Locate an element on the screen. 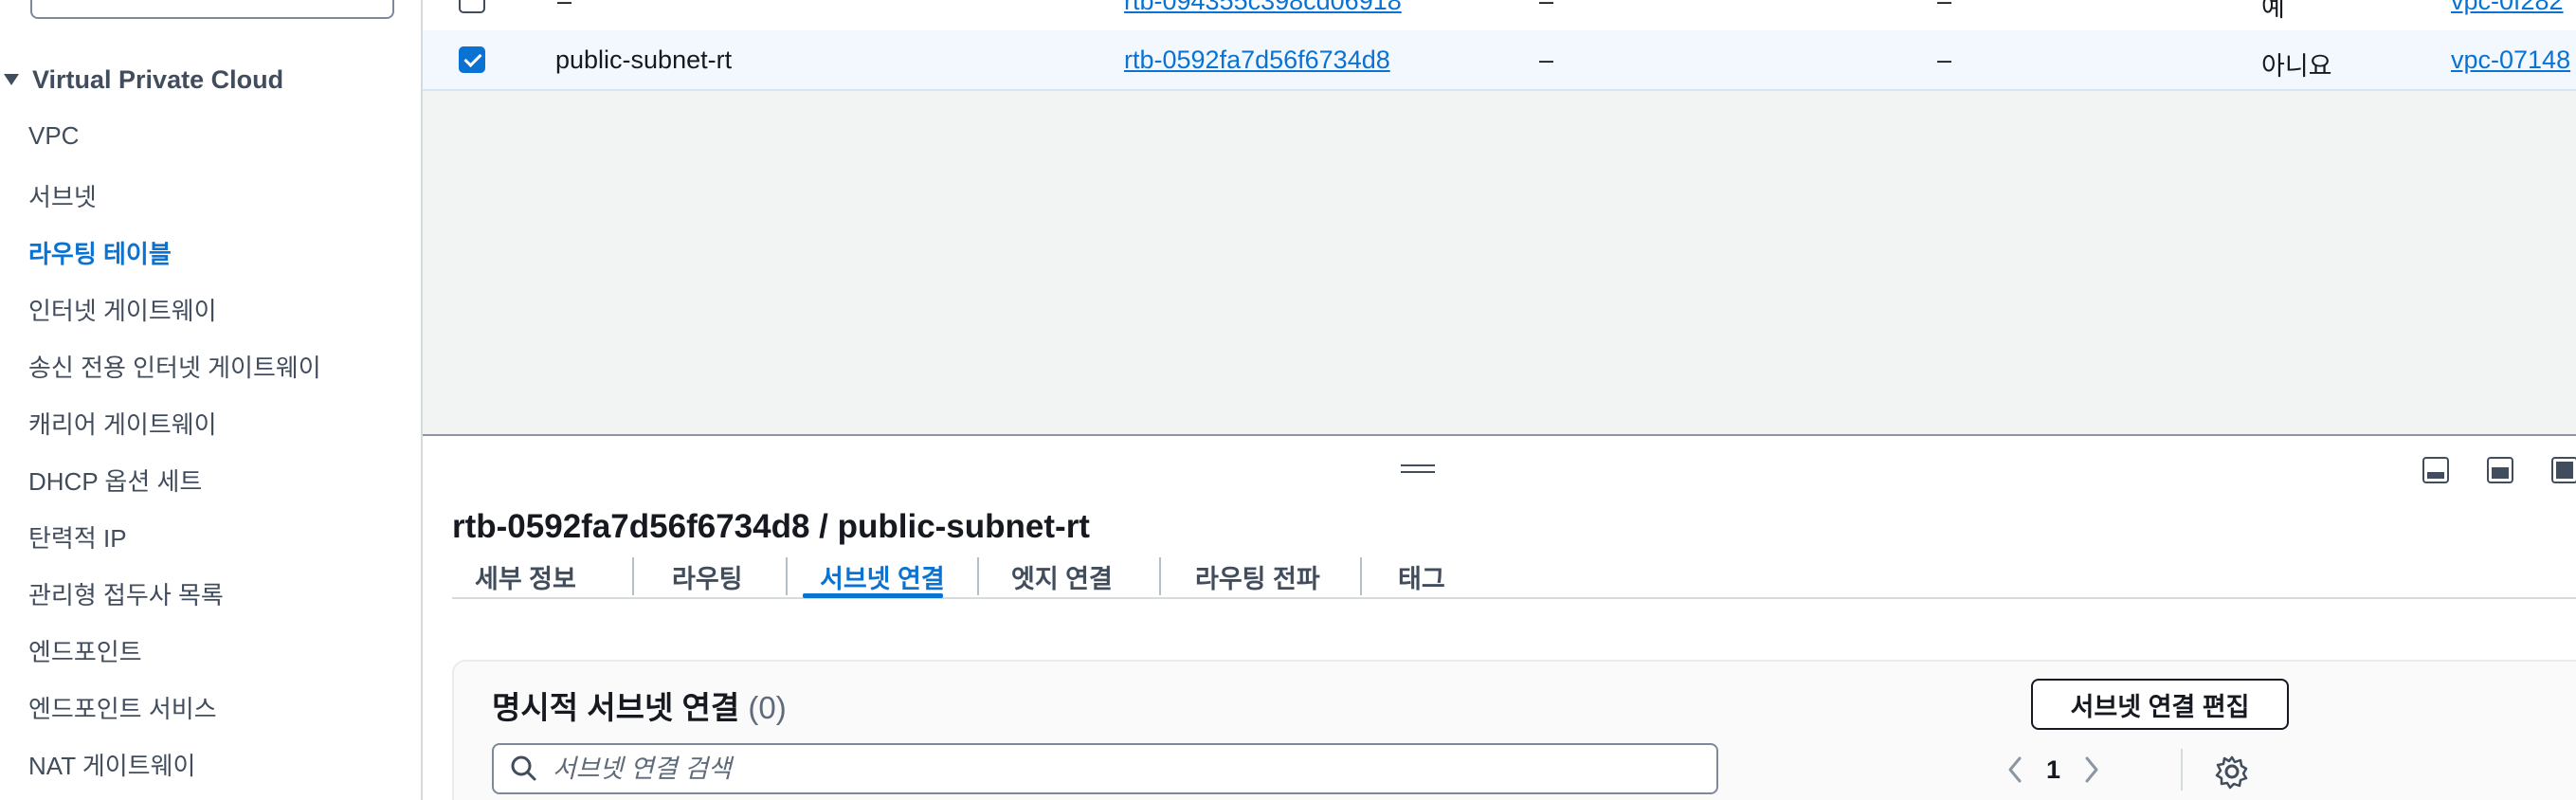  edit-subnet-associations-button: 서브넷 연결 편집 is located at coordinates (2160, 704).